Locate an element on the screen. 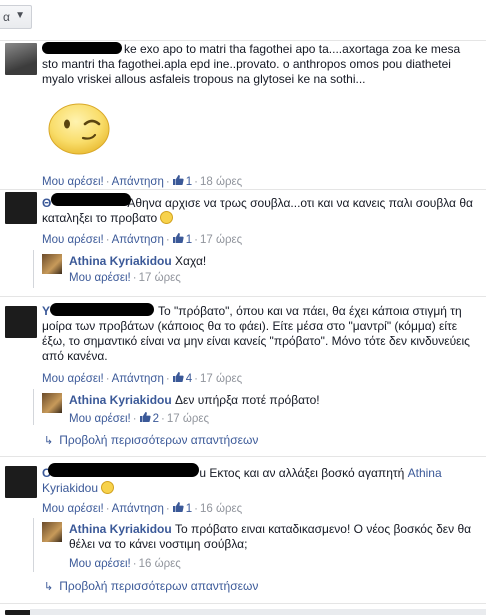 This screenshot has width=486, height=615. reply-text: Χαχα! is located at coordinates (191, 261).